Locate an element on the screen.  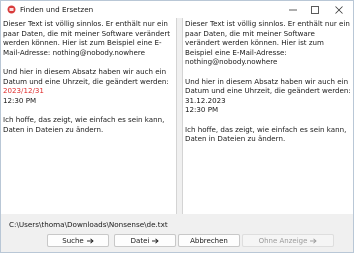
window-title: Finden und Ersetzen is located at coordinates (57, 9).